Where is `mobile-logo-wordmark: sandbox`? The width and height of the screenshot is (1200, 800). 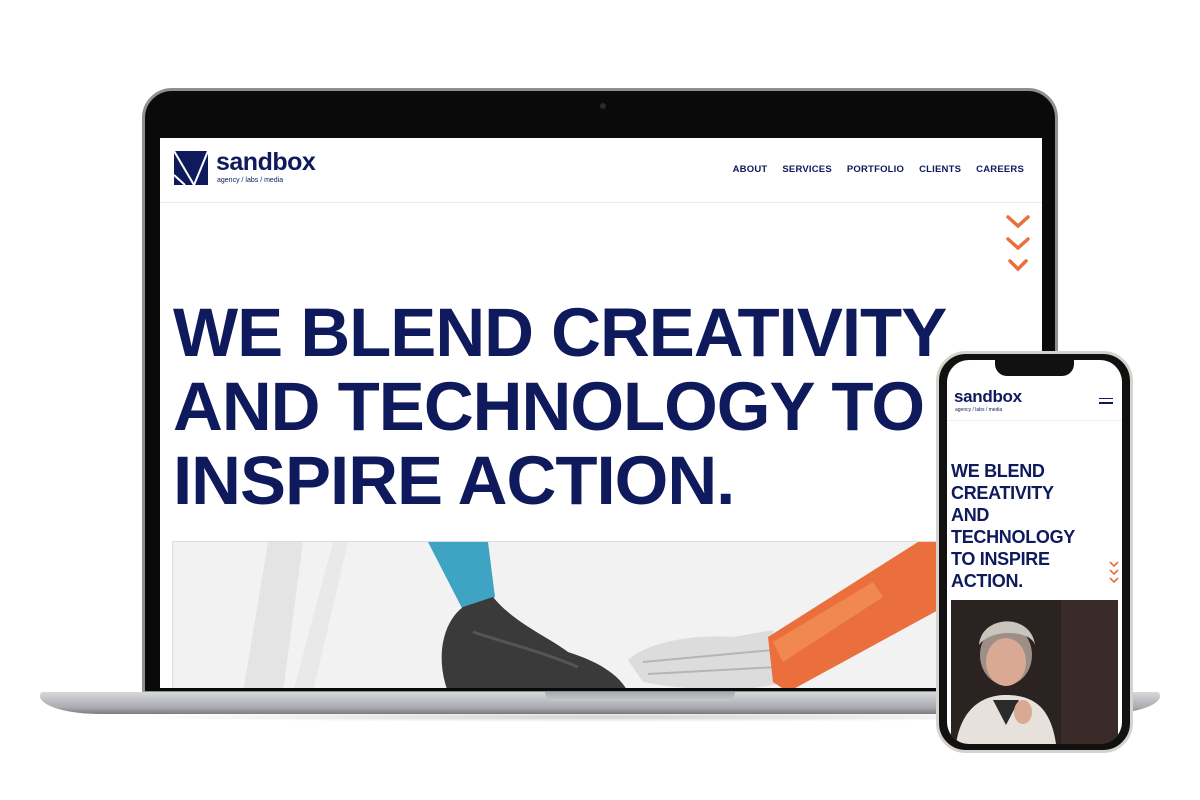 mobile-logo-wordmark: sandbox is located at coordinates (988, 397).